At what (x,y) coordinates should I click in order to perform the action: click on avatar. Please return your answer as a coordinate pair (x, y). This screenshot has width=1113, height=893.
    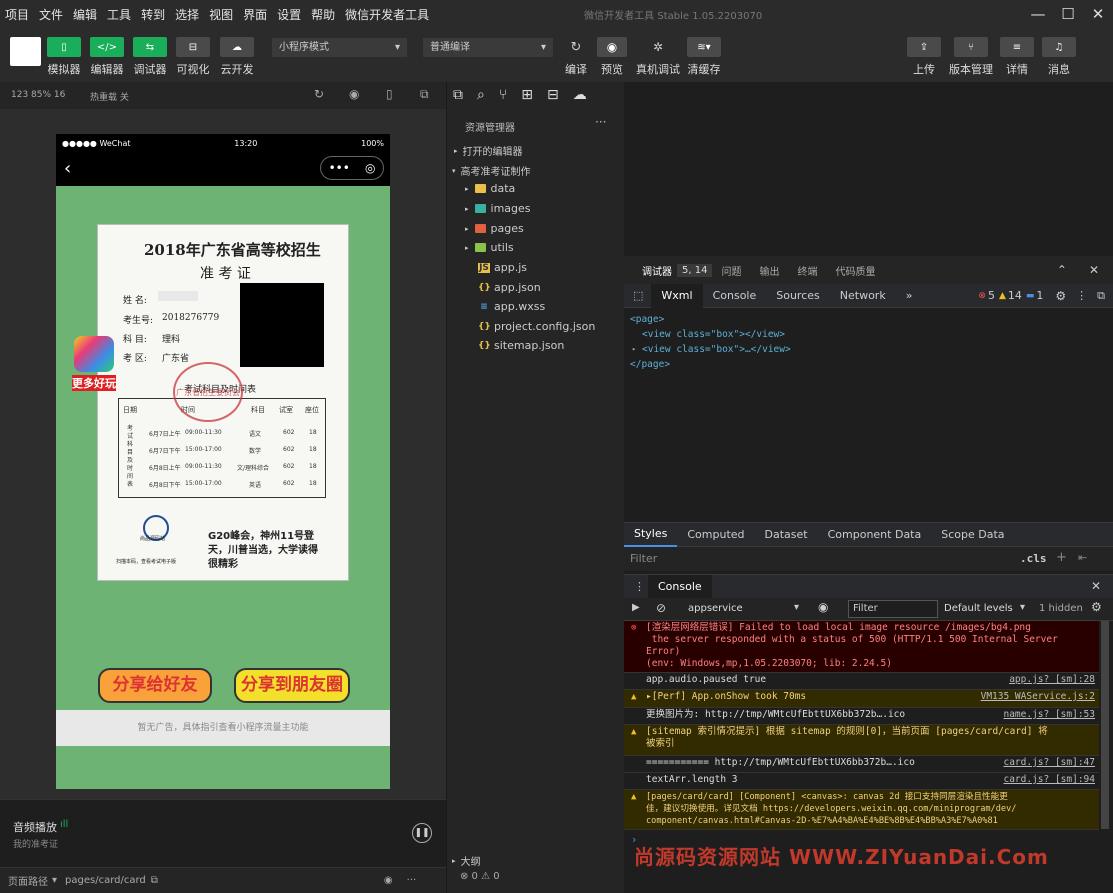
    Looking at the image, I should click on (25, 51).